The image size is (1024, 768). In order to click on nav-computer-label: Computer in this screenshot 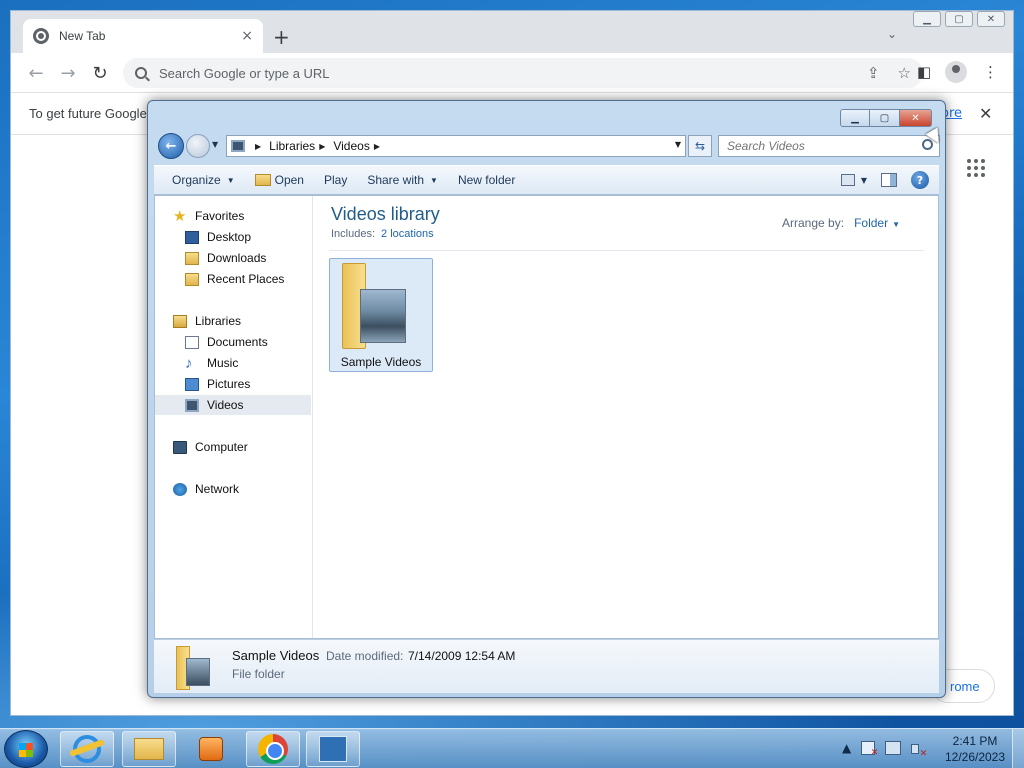, I will do `click(221, 447)`.